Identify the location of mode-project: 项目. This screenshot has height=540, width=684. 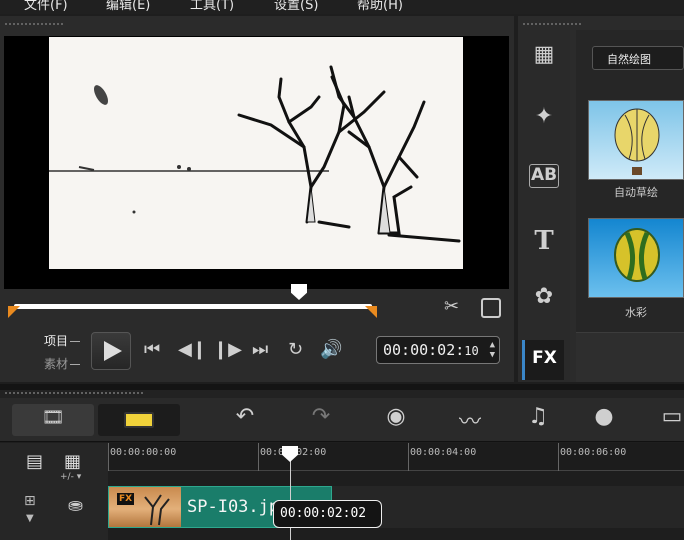
(62, 341).